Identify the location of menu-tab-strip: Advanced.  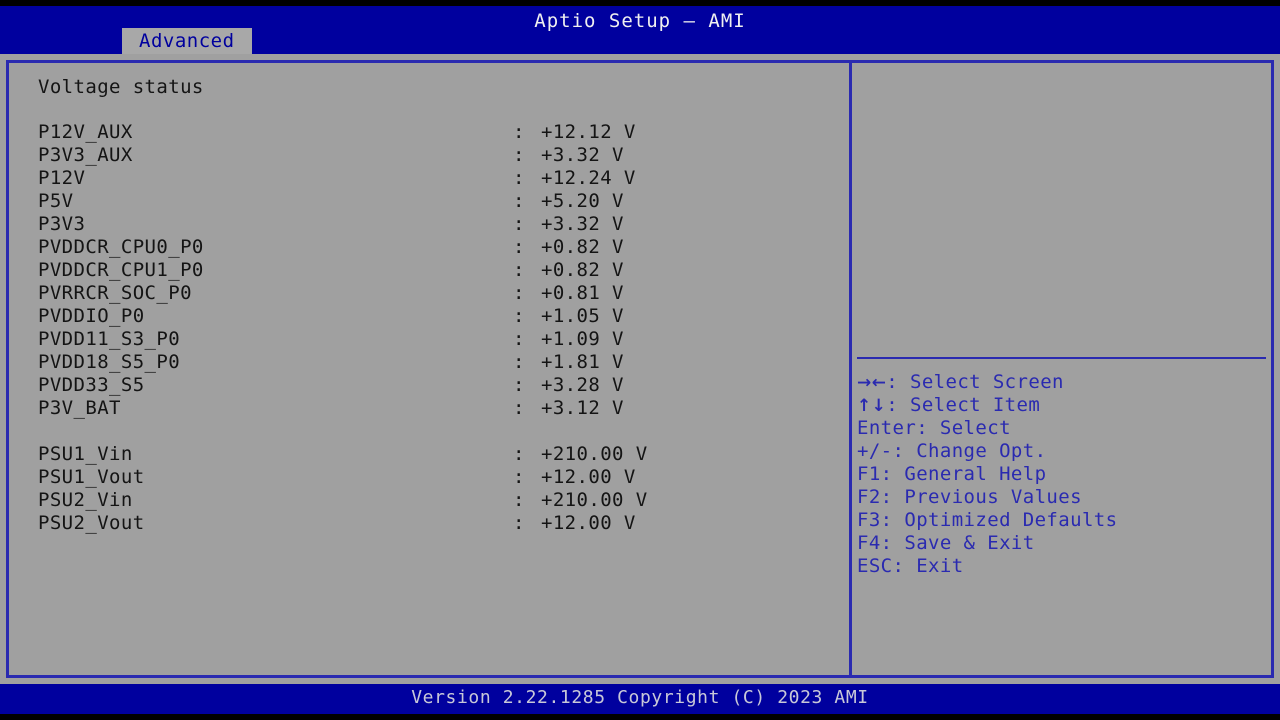
(640, 41).